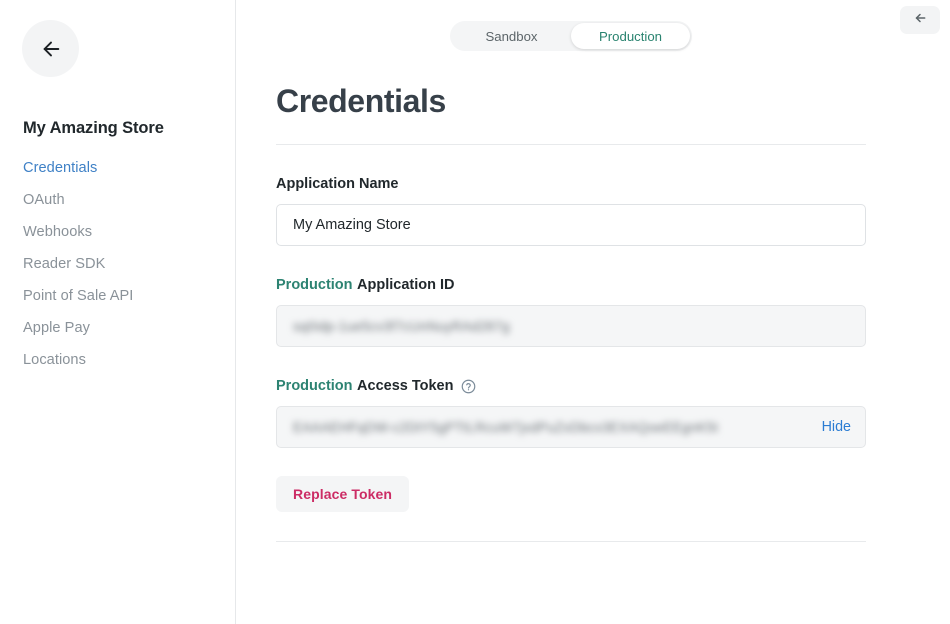 This screenshot has height=624, width=950. Describe the element at coordinates (571, 285) in the screenshot. I see `application-id-label: Production Application ID` at that location.